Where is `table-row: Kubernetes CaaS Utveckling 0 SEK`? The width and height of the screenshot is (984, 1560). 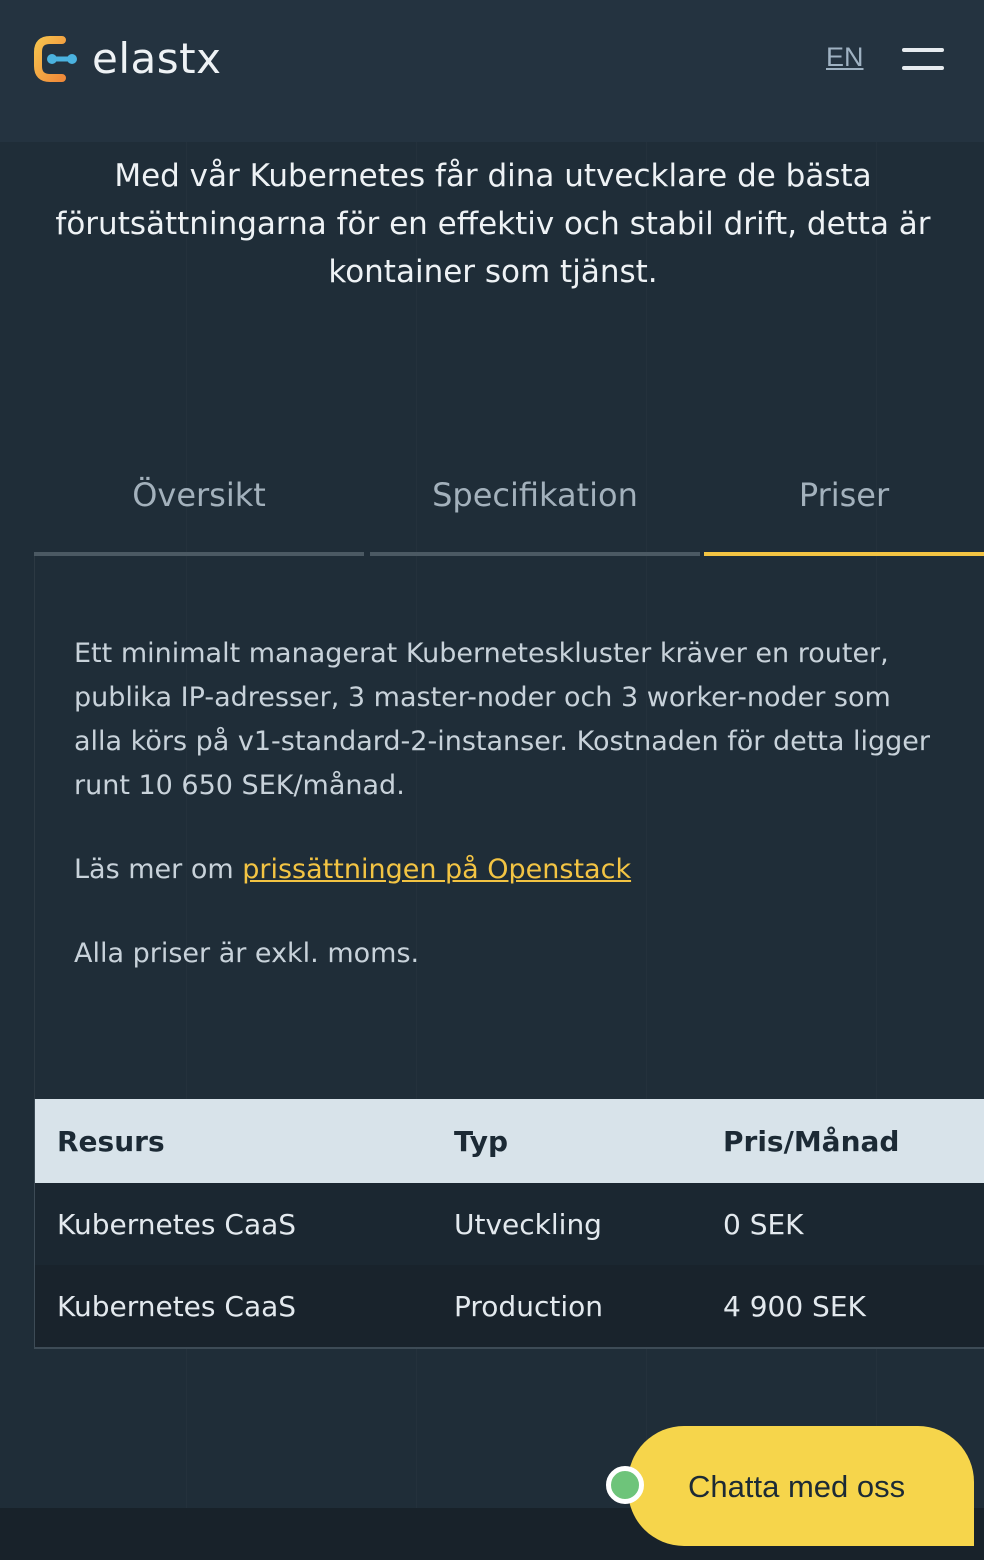
table-row: Kubernetes CaaS Utveckling 0 SEK is located at coordinates (509, 1224).